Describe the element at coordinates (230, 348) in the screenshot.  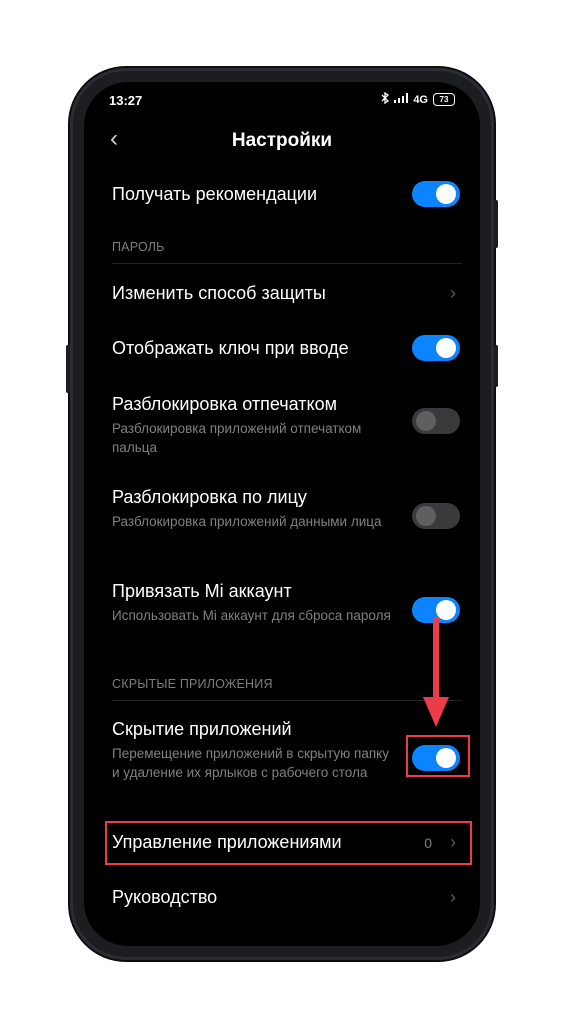
I see `row-title: Отображать ключ при вводе` at that location.